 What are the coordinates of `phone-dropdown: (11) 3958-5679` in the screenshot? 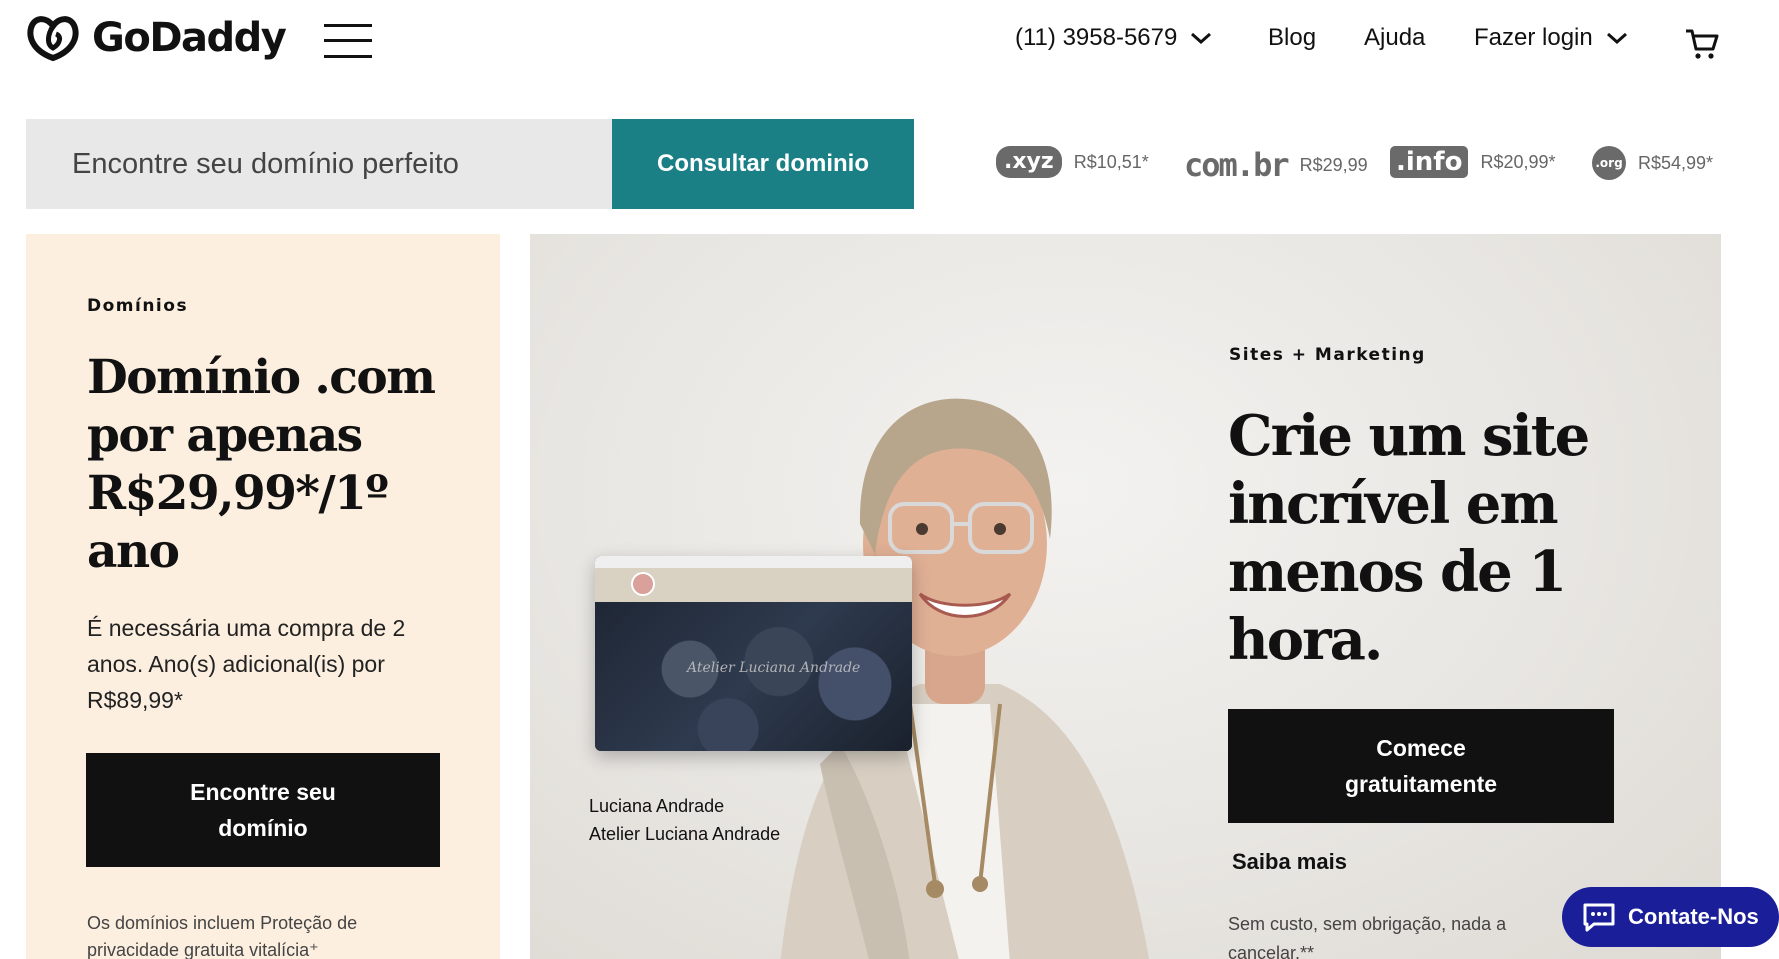 It's located at (1114, 38).